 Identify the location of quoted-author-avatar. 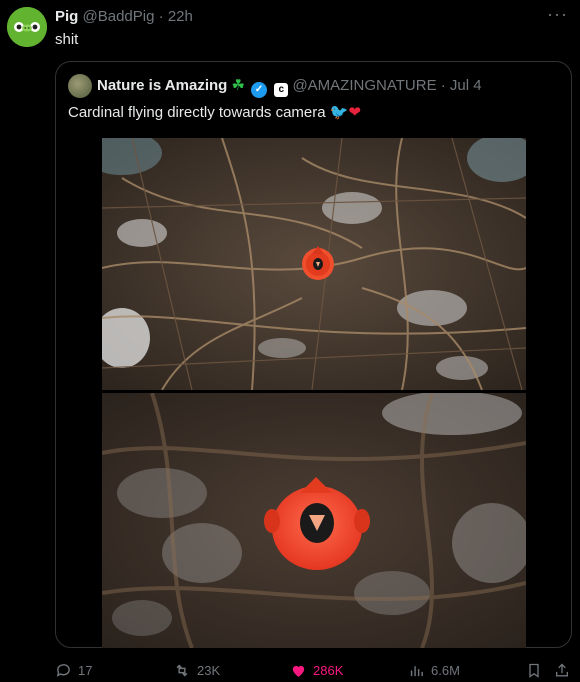
(80, 86).